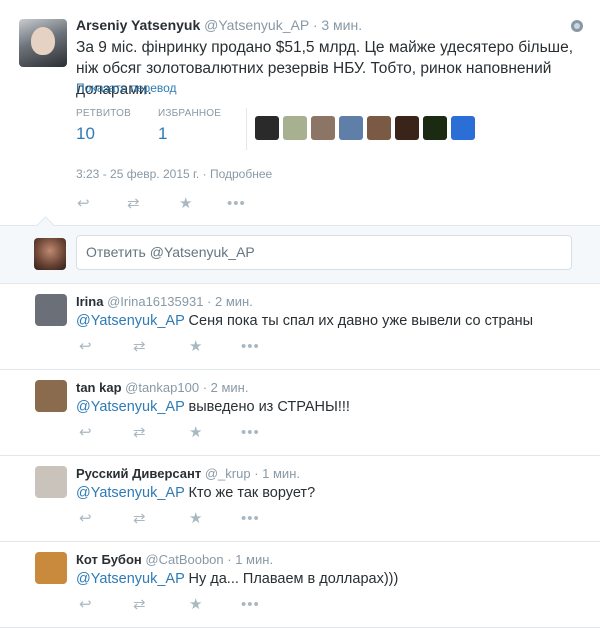 The width and height of the screenshot is (600, 628). I want to click on reply-body: Ну да... Плаваем в долларах))), so click(291, 579).